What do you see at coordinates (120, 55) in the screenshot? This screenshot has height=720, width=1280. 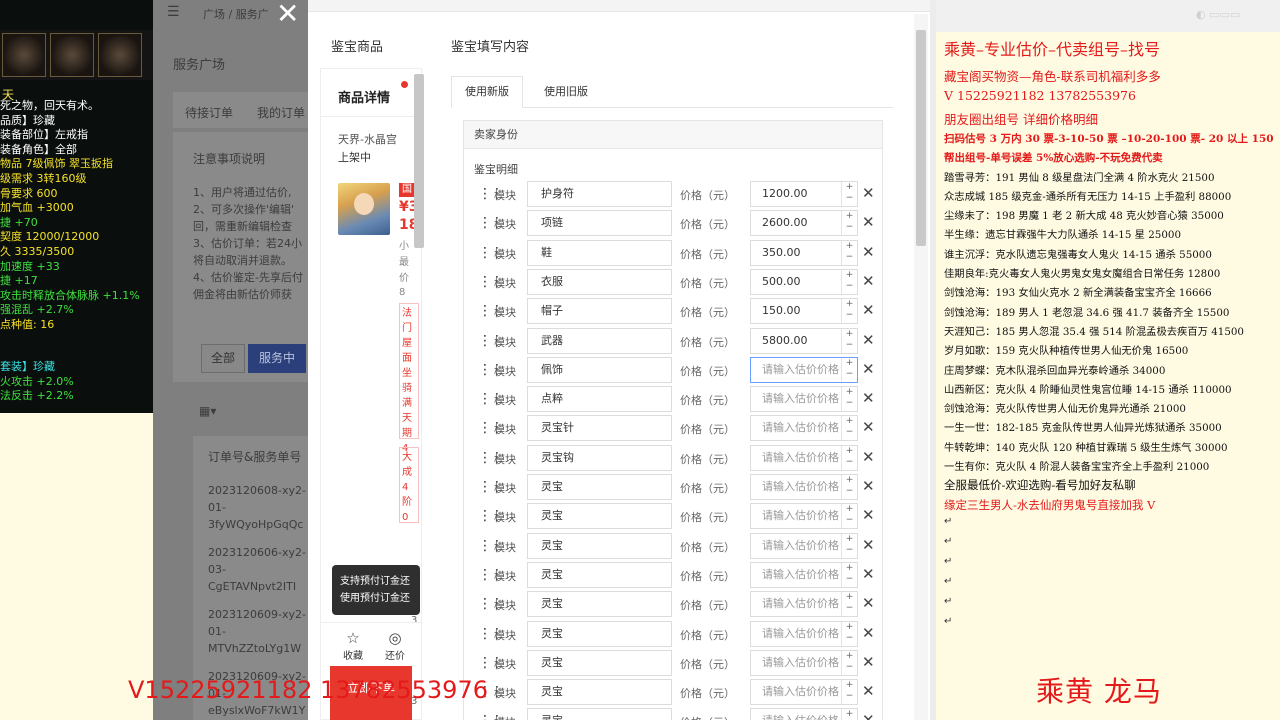 I see `gem-item-icon` at bounding box center [120, 55].